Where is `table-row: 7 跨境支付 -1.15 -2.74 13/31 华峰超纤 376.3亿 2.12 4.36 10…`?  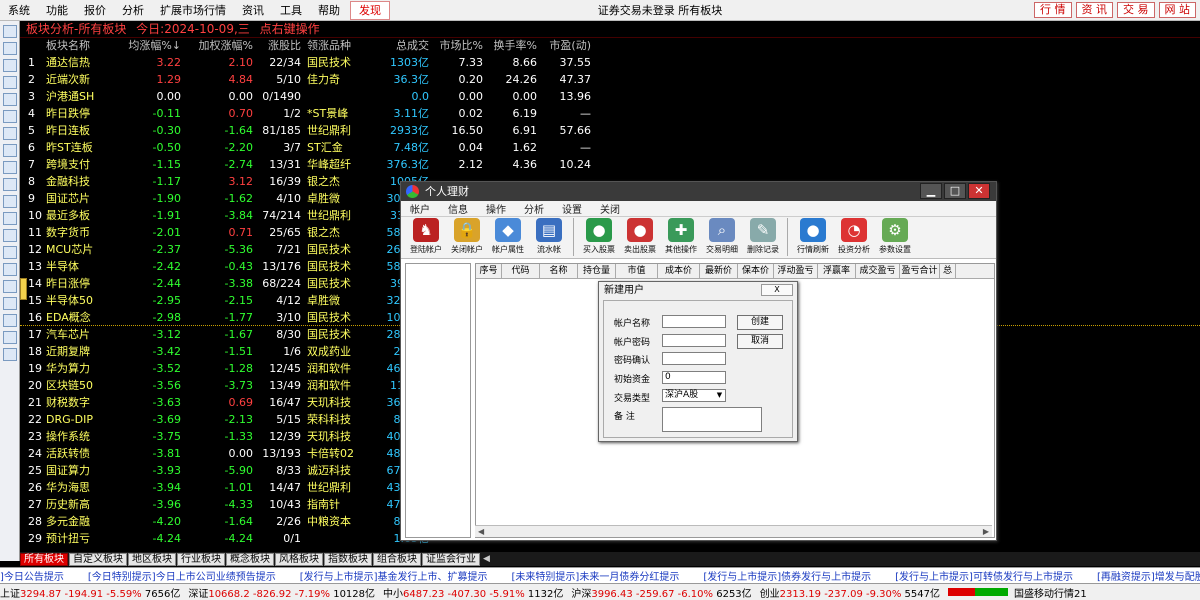 table-row: 7 跨境支付 -1.15 -2.74 13/31 华峰超纤 376.3亿 2.12 4.36 10… is located at coordinates (610, 164).